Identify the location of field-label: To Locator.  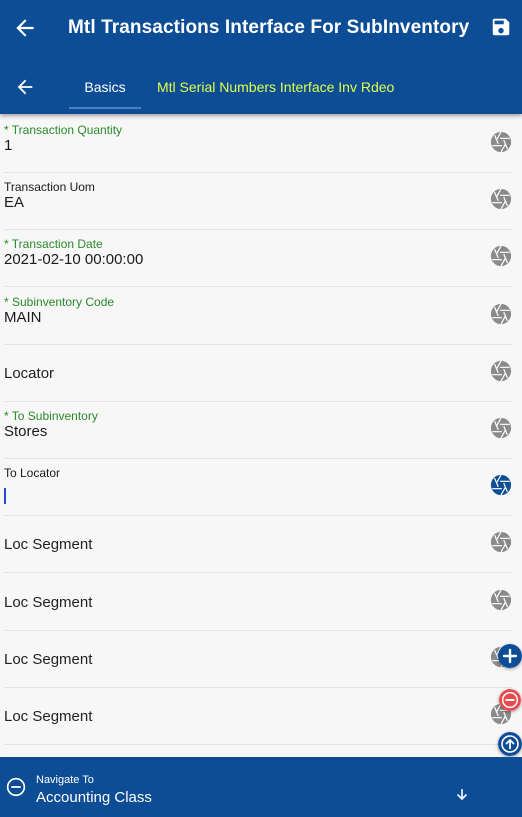
(32, 473).